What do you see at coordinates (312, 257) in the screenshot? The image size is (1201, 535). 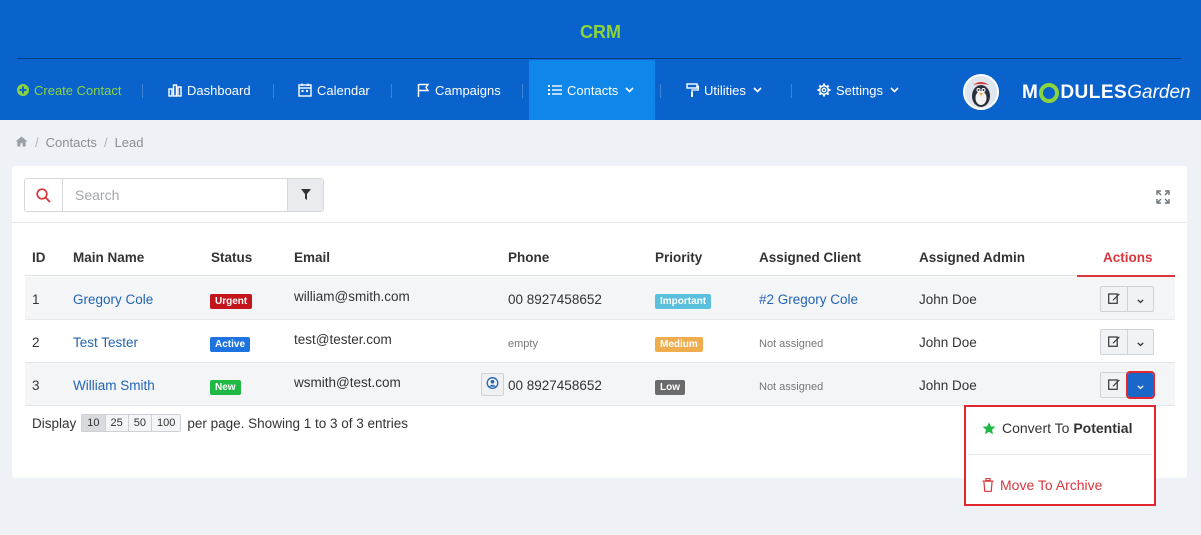 I see `column-email: Email` at bounding box center [312, 257].